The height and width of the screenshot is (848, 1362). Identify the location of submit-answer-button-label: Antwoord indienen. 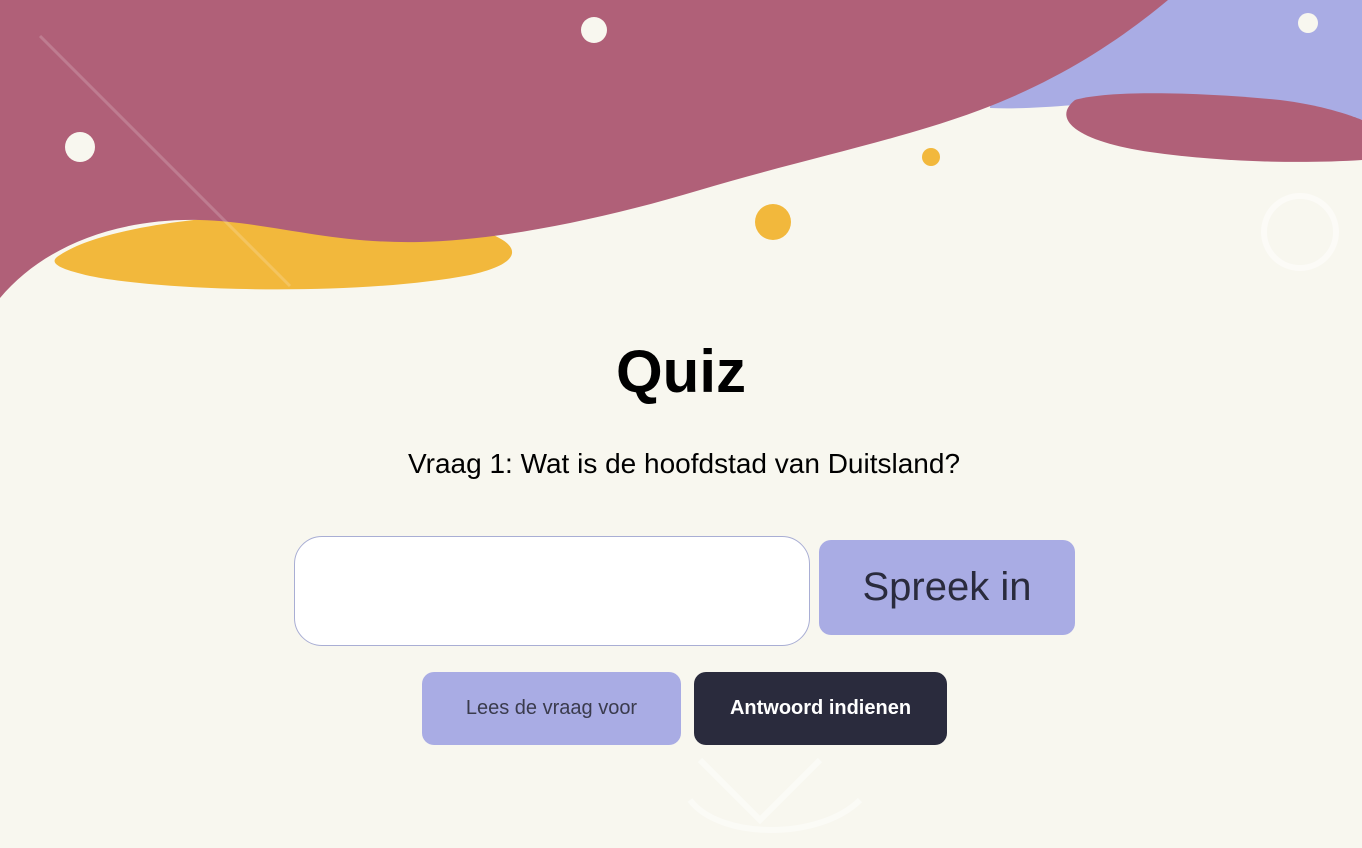
(820, 708).